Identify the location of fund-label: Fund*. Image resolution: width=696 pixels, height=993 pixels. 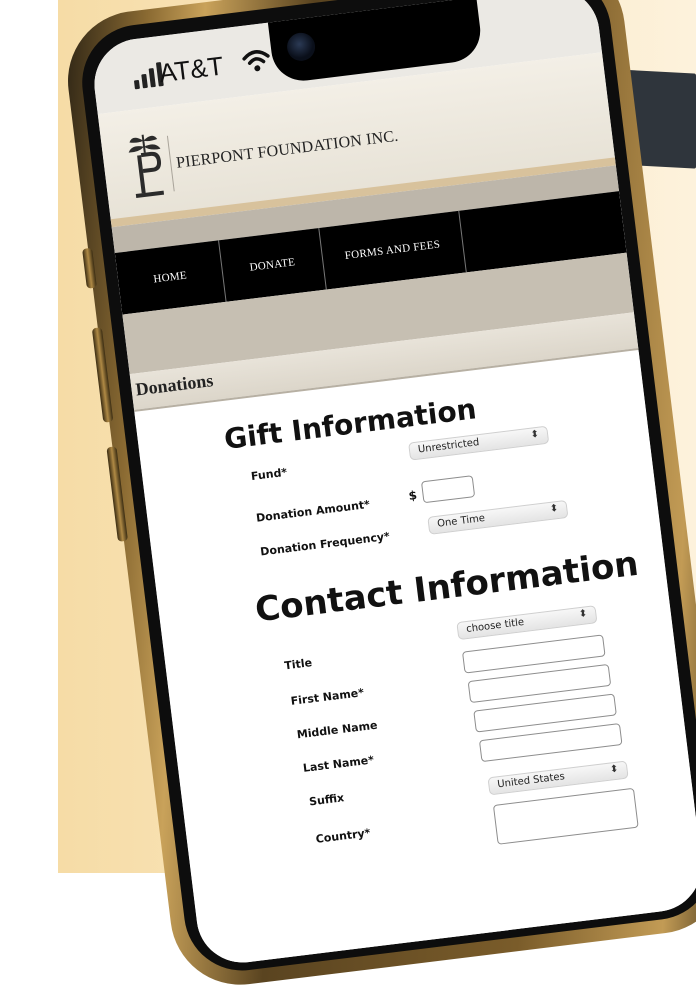
(269, 474).